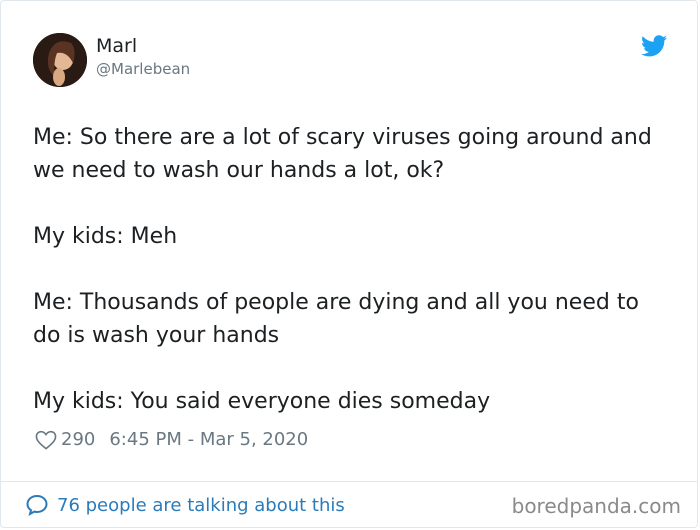  I want to click on divider, so click(349, 481).